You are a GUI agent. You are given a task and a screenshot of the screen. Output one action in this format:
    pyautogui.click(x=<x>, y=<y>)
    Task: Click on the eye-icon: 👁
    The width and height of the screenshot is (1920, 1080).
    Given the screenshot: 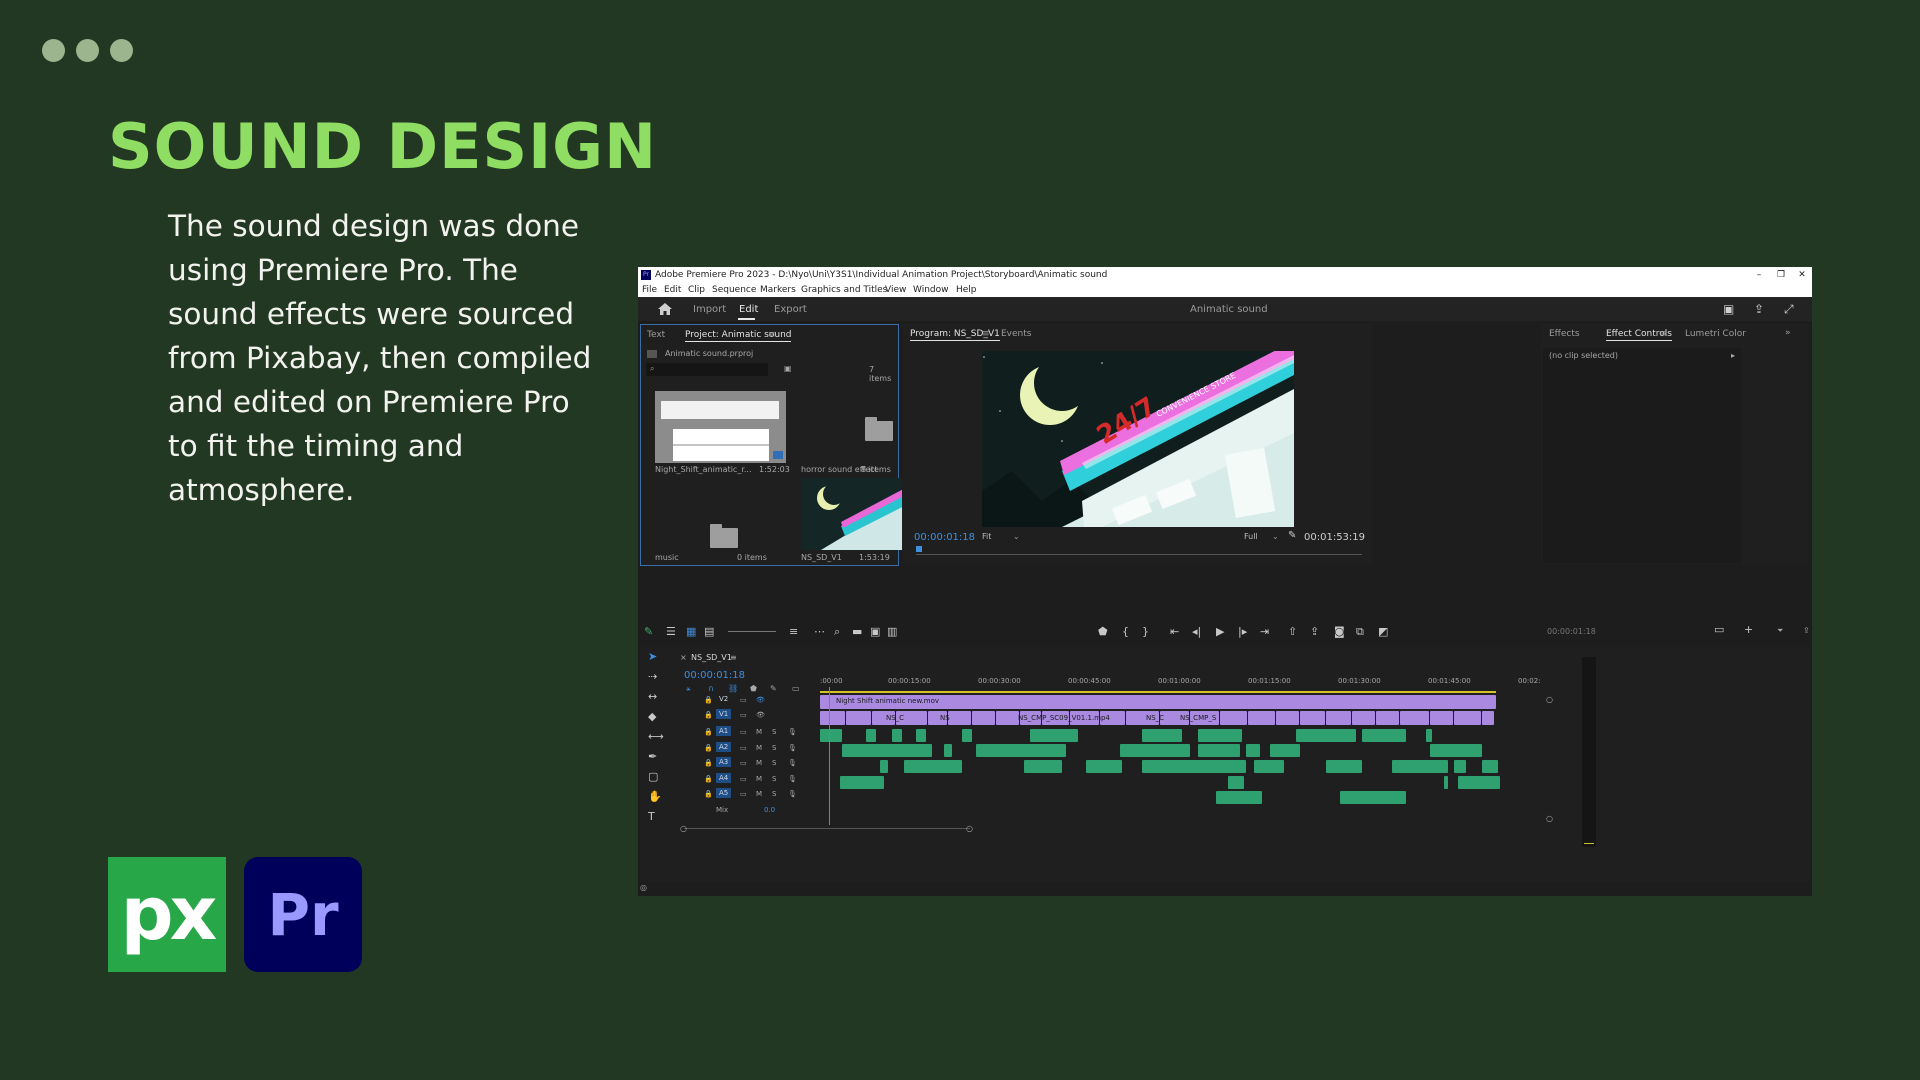 What is the action you would take?
    pyautogui.click(x=760, y=715)
    